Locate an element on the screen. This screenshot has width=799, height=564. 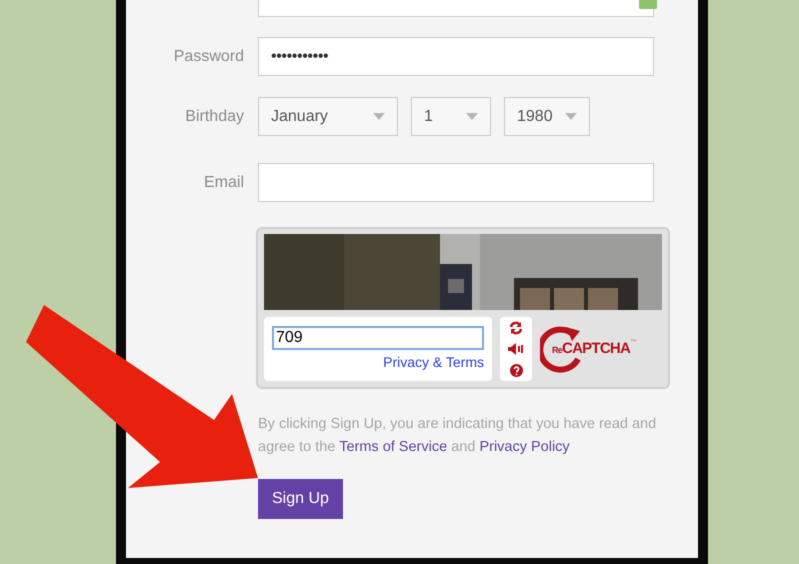
captcha-input: 709 is located at coordinates (378, 338).